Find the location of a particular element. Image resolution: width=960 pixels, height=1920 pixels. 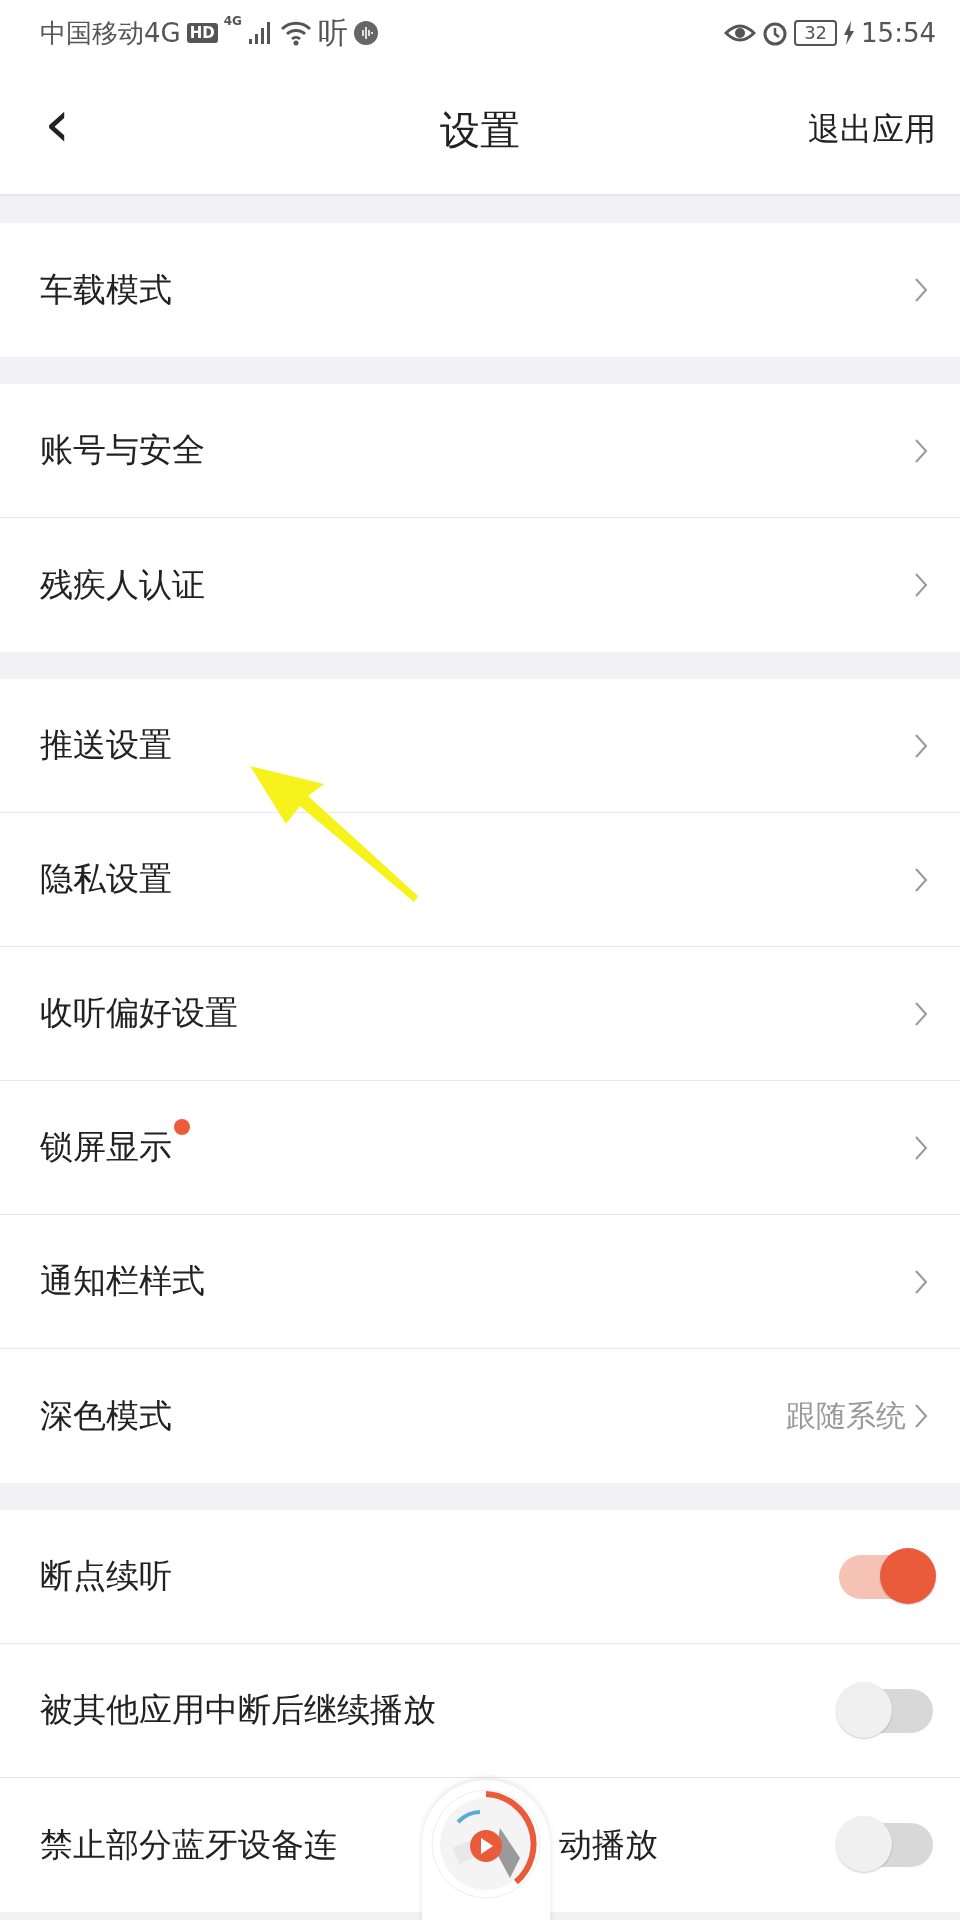

hd-badge: HD is located at coordinates (202, 33).